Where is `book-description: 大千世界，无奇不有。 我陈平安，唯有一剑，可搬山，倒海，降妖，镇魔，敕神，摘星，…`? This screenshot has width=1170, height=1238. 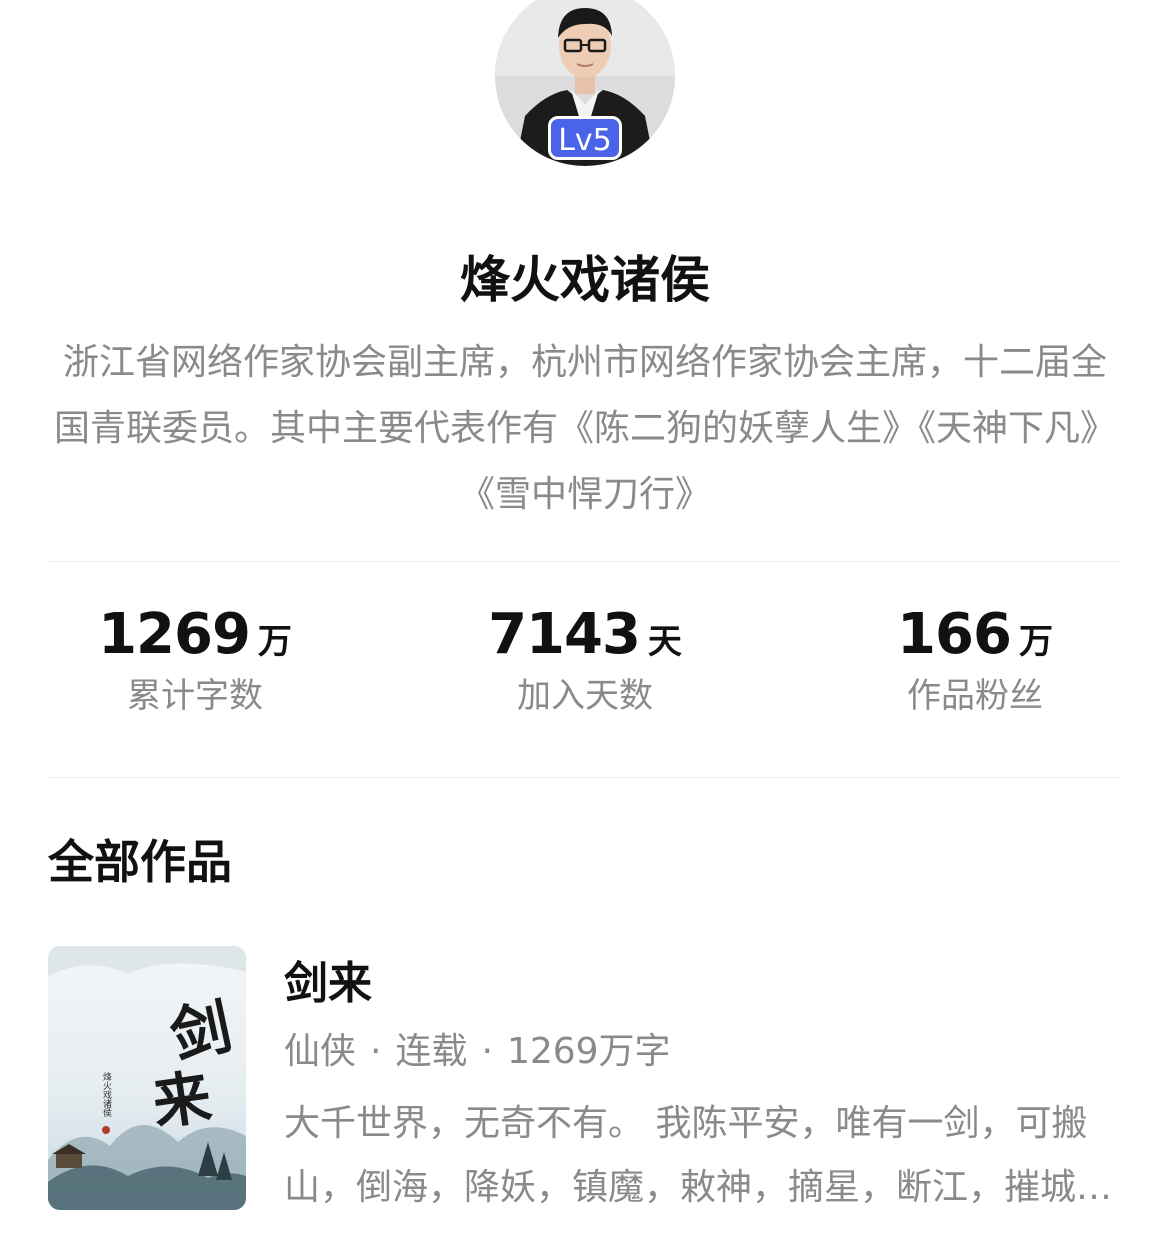
book-description: 大千世界，无奇不有。 我陈平安，唯有一剑，可搬山，倒海，降妖，镇魔，敕神，摘星，… is located at coordinates (698, 1155).